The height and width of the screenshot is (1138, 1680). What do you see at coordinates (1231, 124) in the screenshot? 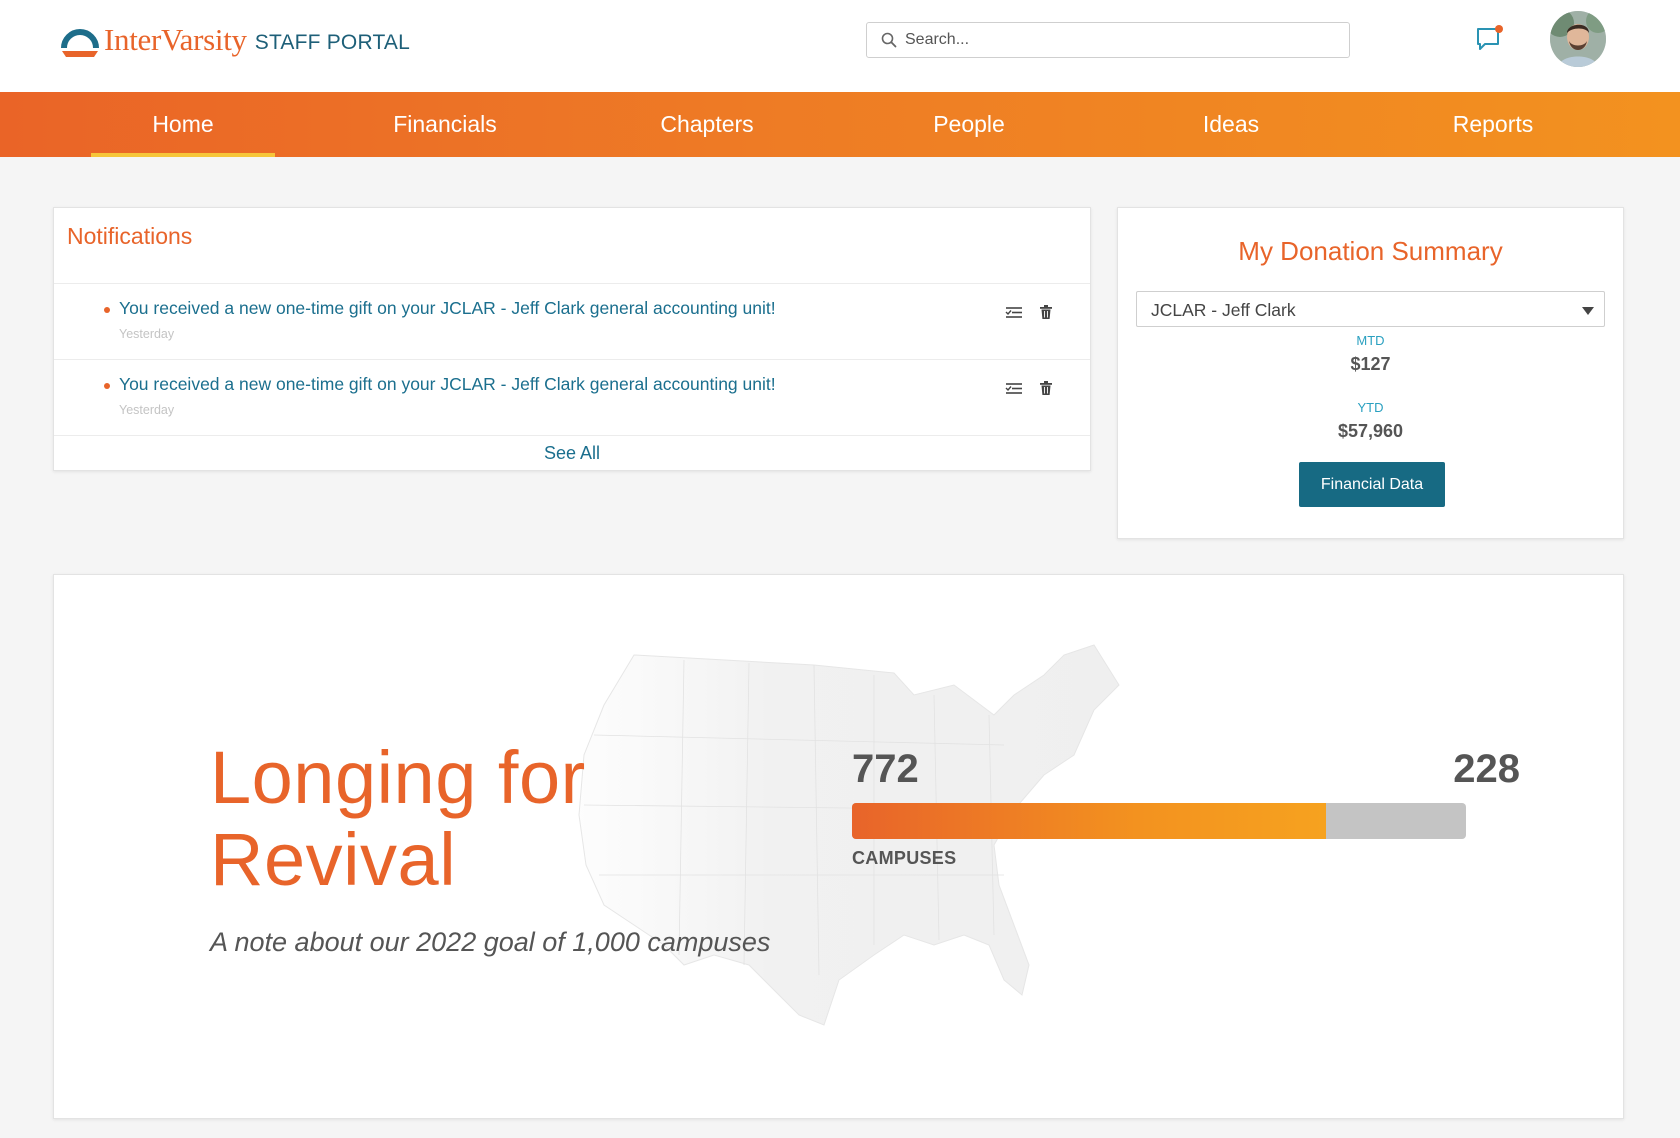
I see `nav-tab-ideas: Ideas` at bounding box center [1231, 124].